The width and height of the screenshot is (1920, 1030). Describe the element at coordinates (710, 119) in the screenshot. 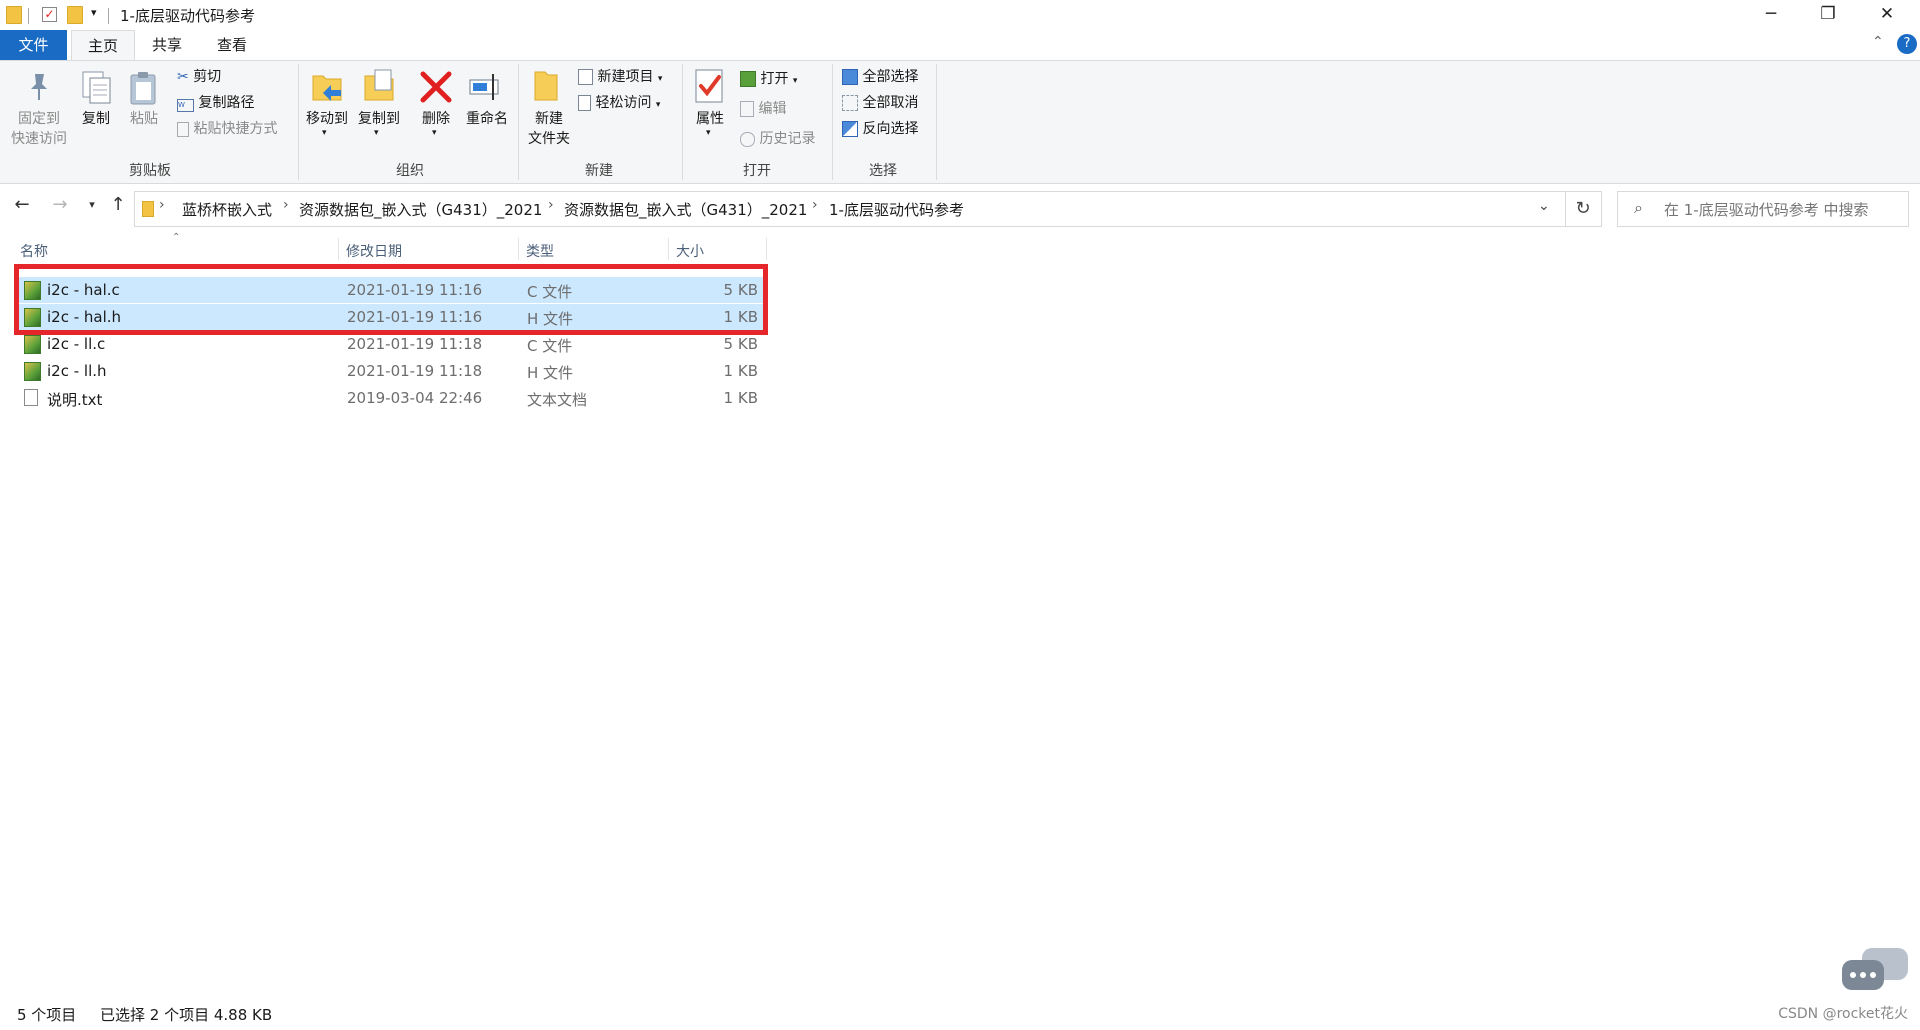

I see `properties-label: 属性` at that location.